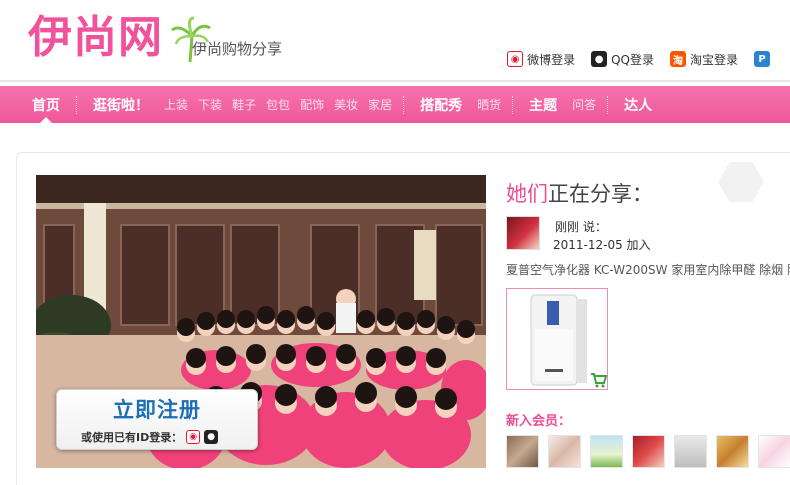  Describe the element at coordinates (244, 104) in the screenshot. I see `nav-sub-shoes: 鞋子` at that location.